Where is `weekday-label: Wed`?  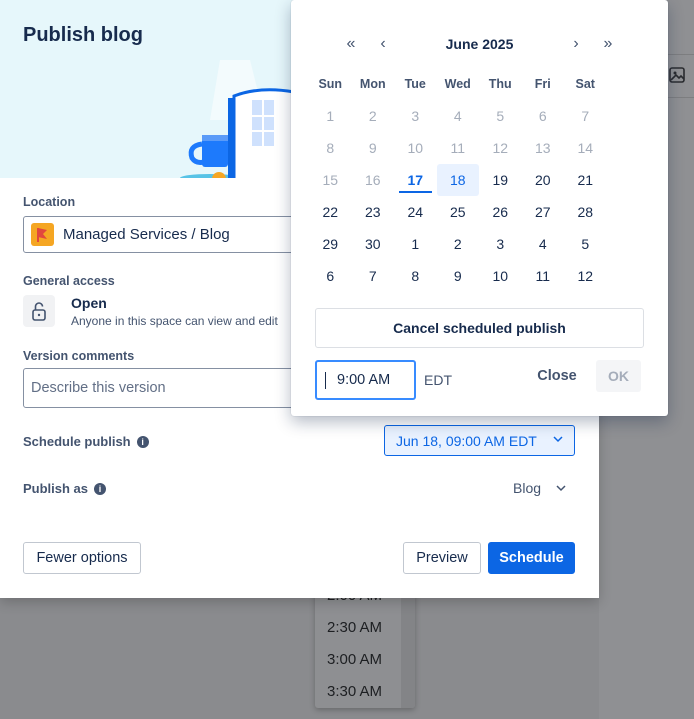
weekday-label: Wed is located at coordinates (457, 84).